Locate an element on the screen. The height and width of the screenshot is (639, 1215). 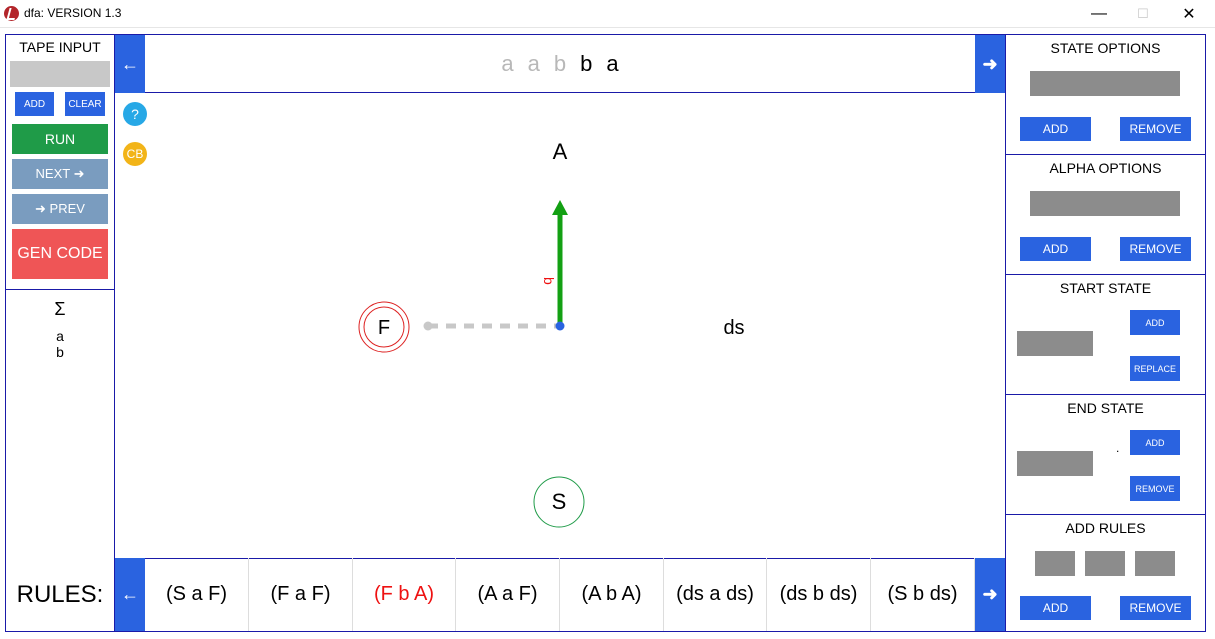
rules-label: RULES: is located at coordinates (60, 595).